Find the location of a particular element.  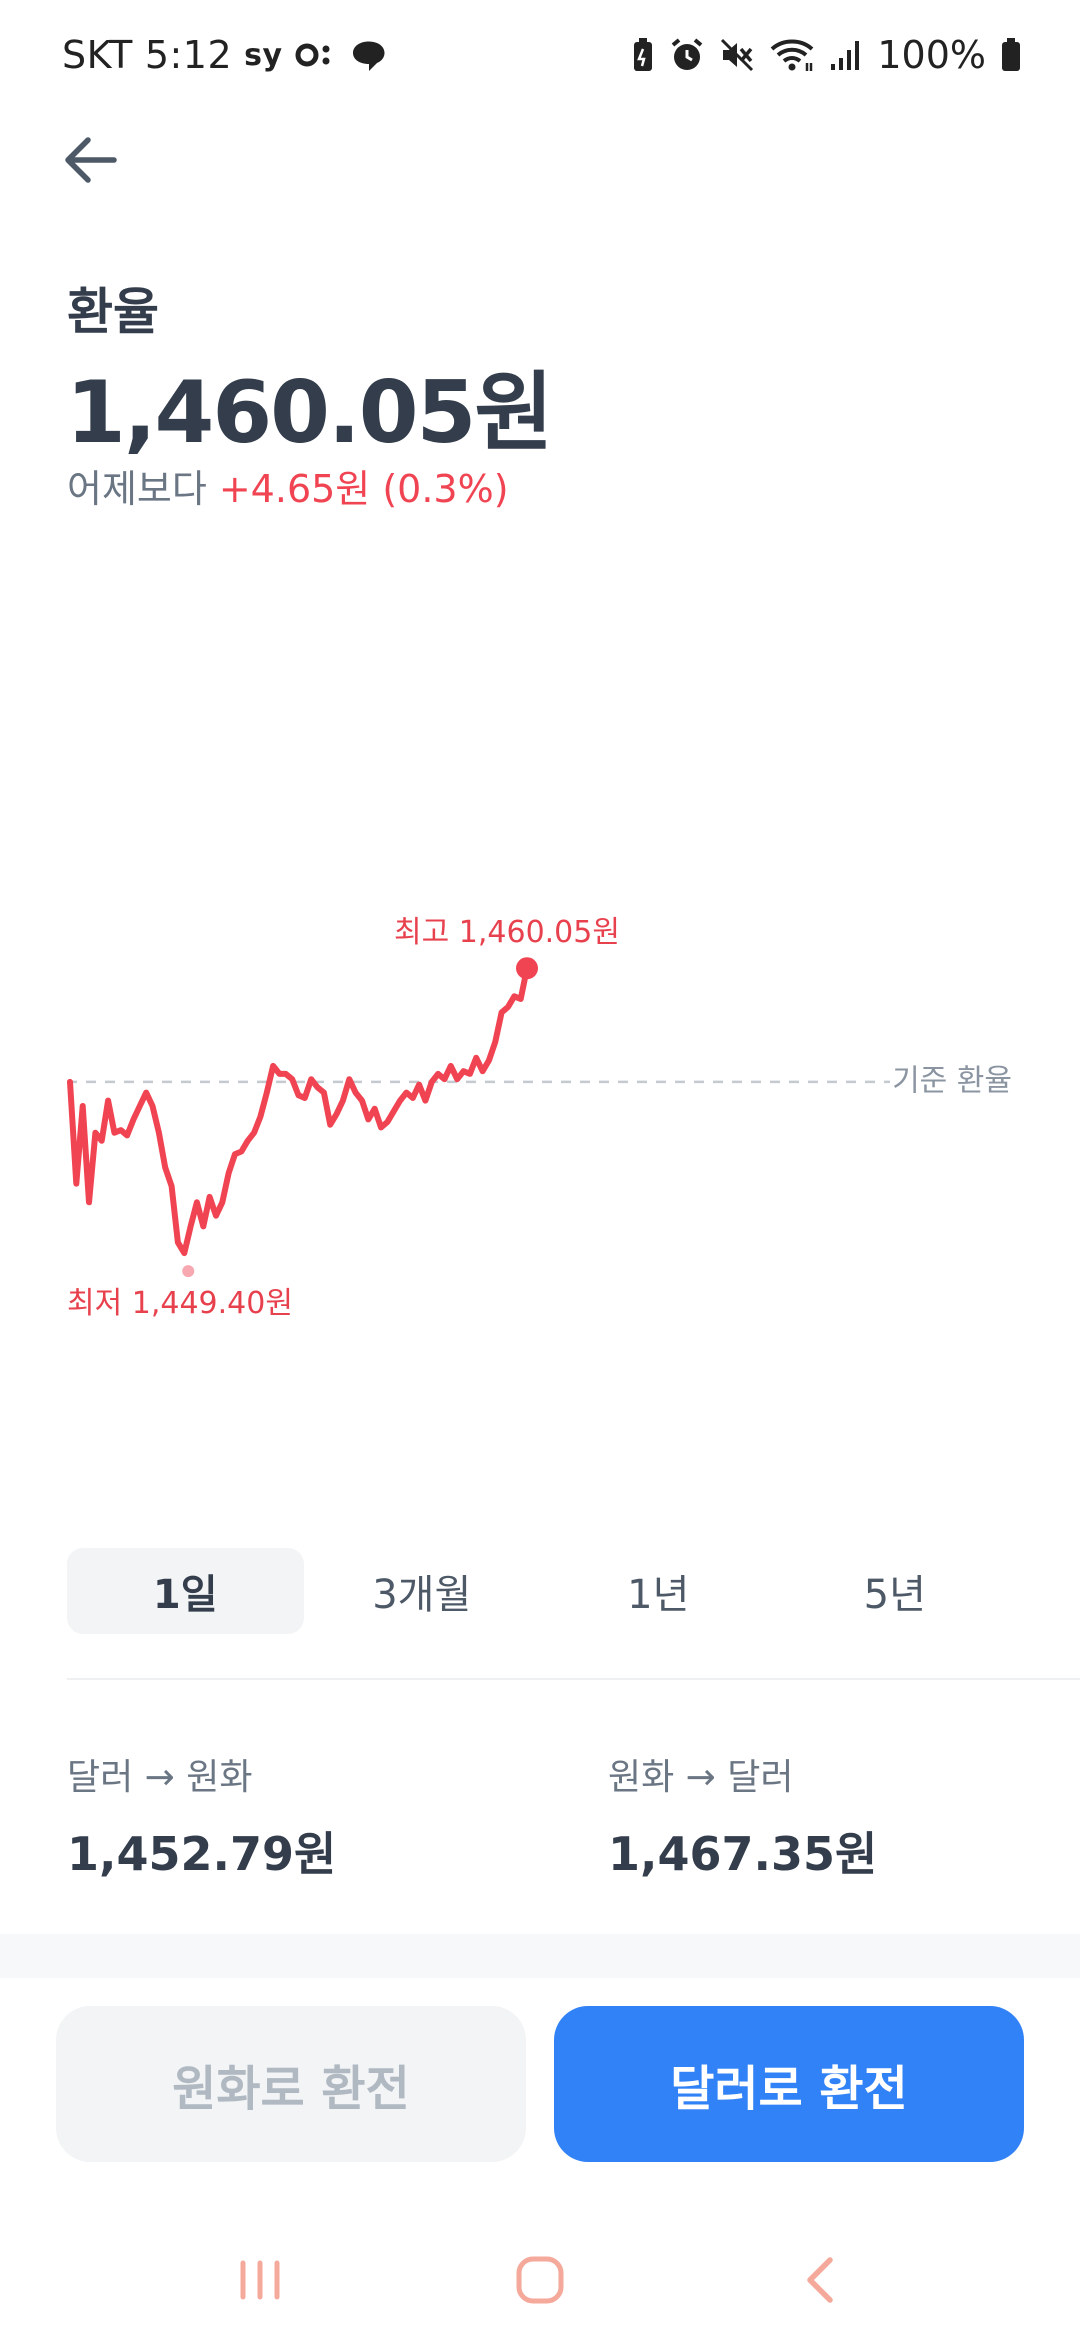

change-prefix: 어제보다 is located at coordinates (137, 489).